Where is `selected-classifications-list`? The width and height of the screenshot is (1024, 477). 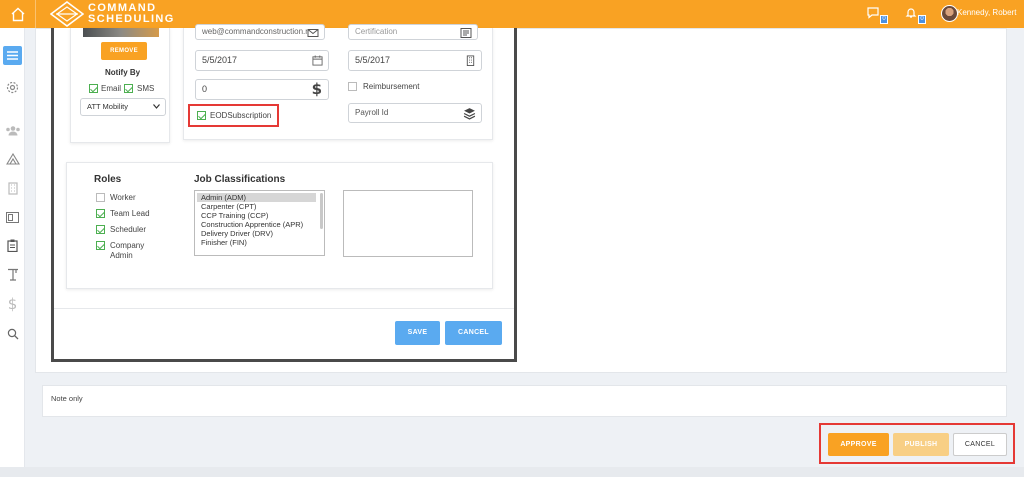
selected-classifications-list is located at coordinates (408, 223).